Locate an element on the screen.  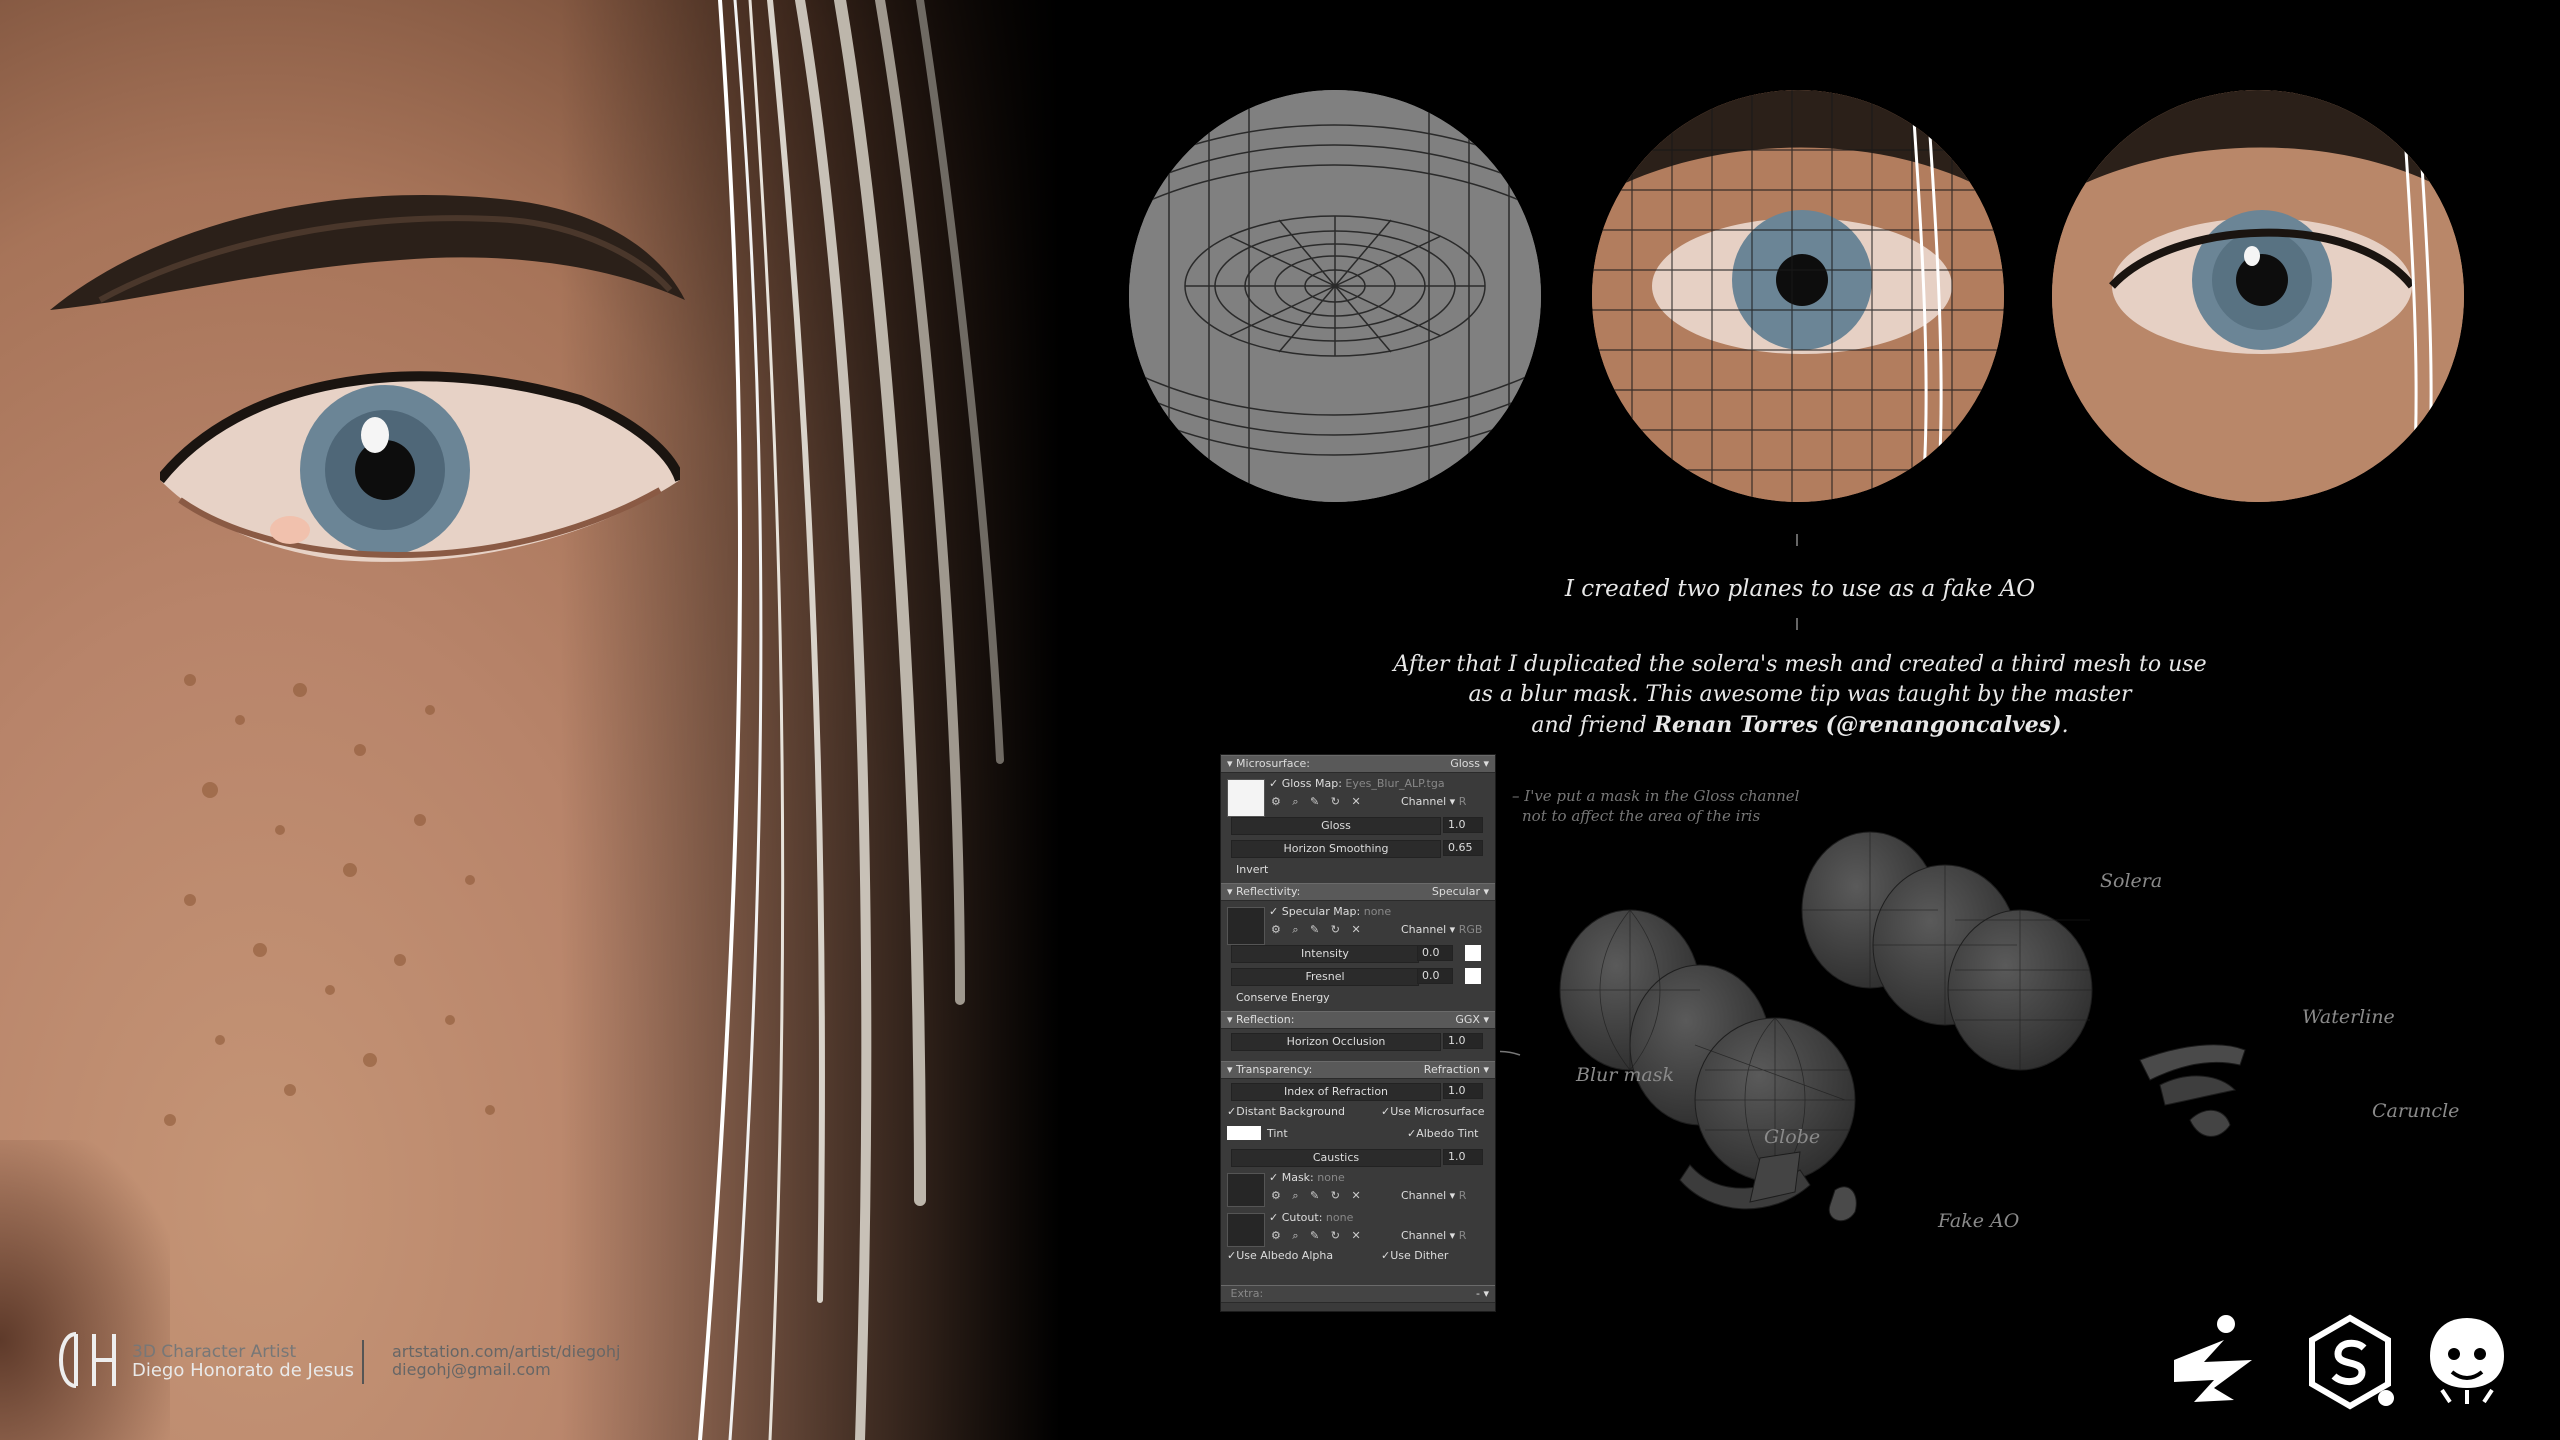
mask-file: none is located at coordinates (1331, 1177).